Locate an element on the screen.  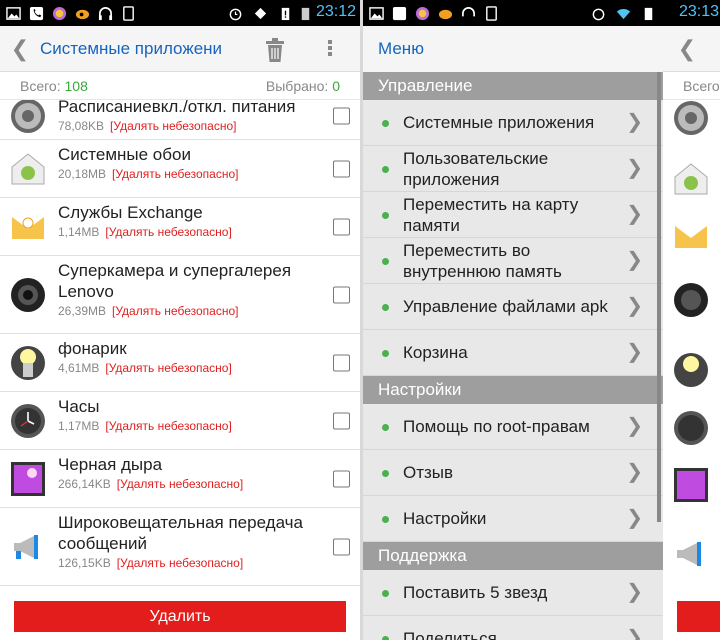
app-bar: ❮ is located at coordinates (691, 49).